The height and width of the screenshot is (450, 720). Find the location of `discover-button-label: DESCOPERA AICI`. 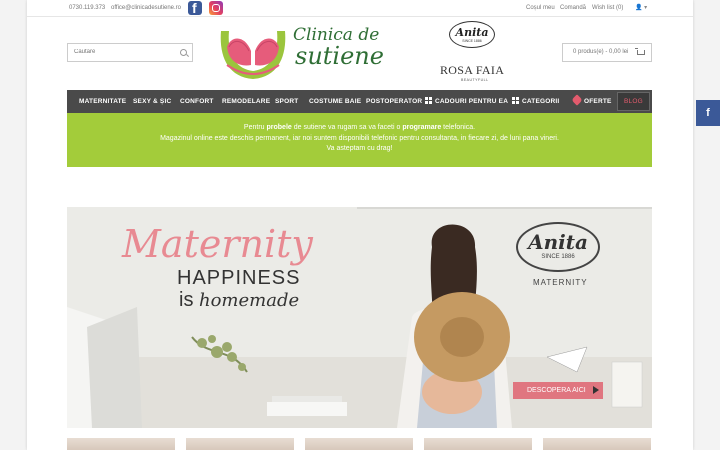

discover-button-label: DESCOPERA AICI is located at coordinates (556, 390).